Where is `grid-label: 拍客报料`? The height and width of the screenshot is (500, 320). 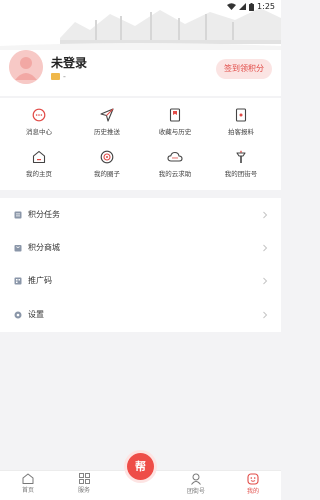 grid-label: 拍客报料 is located at coordinates (241, 132).